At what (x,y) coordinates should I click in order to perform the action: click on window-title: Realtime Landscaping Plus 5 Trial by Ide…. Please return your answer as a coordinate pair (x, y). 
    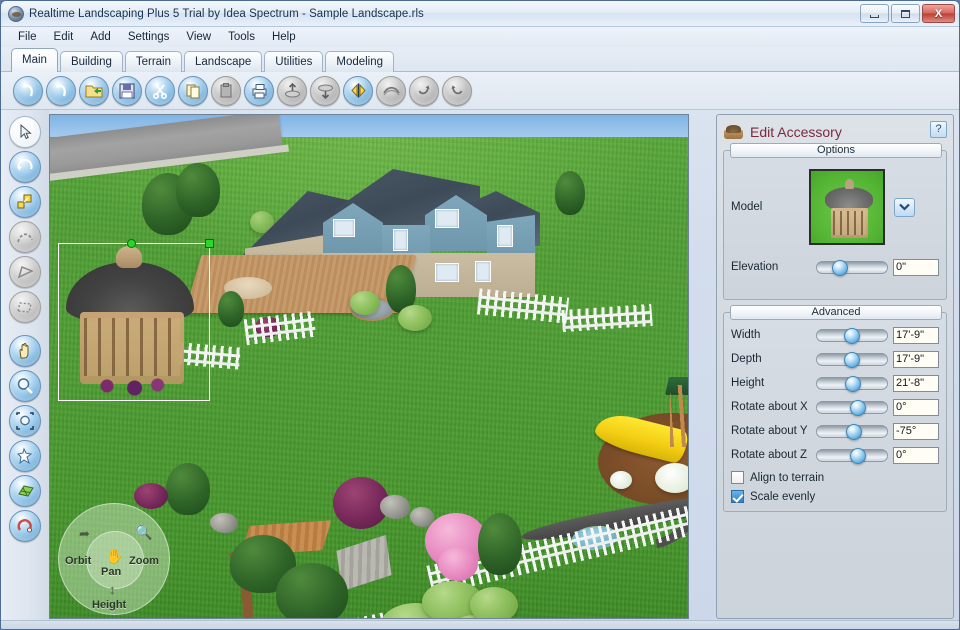
    Looking at the image, I should click on (226, 13).